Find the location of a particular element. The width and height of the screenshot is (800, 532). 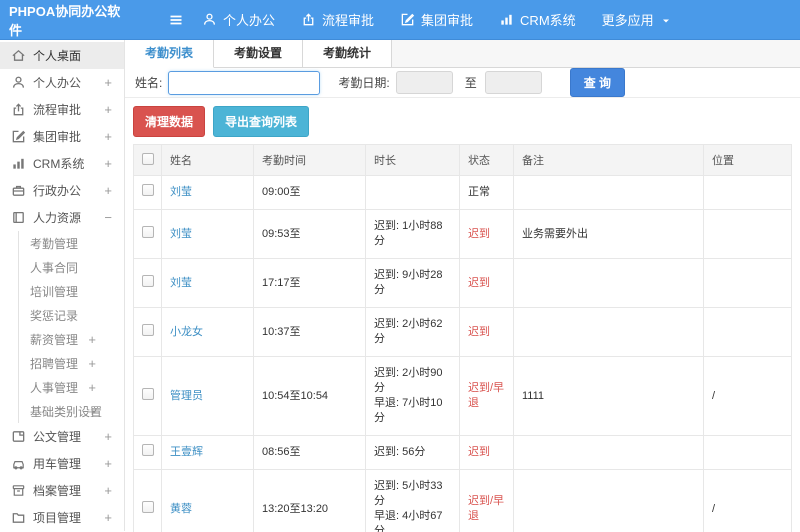

date-from-input is located at coordinates (424, 82).